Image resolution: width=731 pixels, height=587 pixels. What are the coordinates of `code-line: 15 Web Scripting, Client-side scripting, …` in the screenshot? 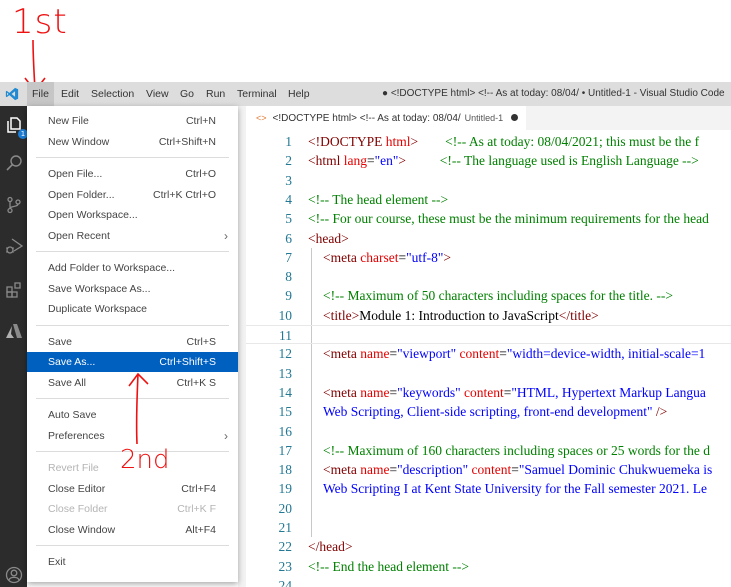 It's located at (488, 411).